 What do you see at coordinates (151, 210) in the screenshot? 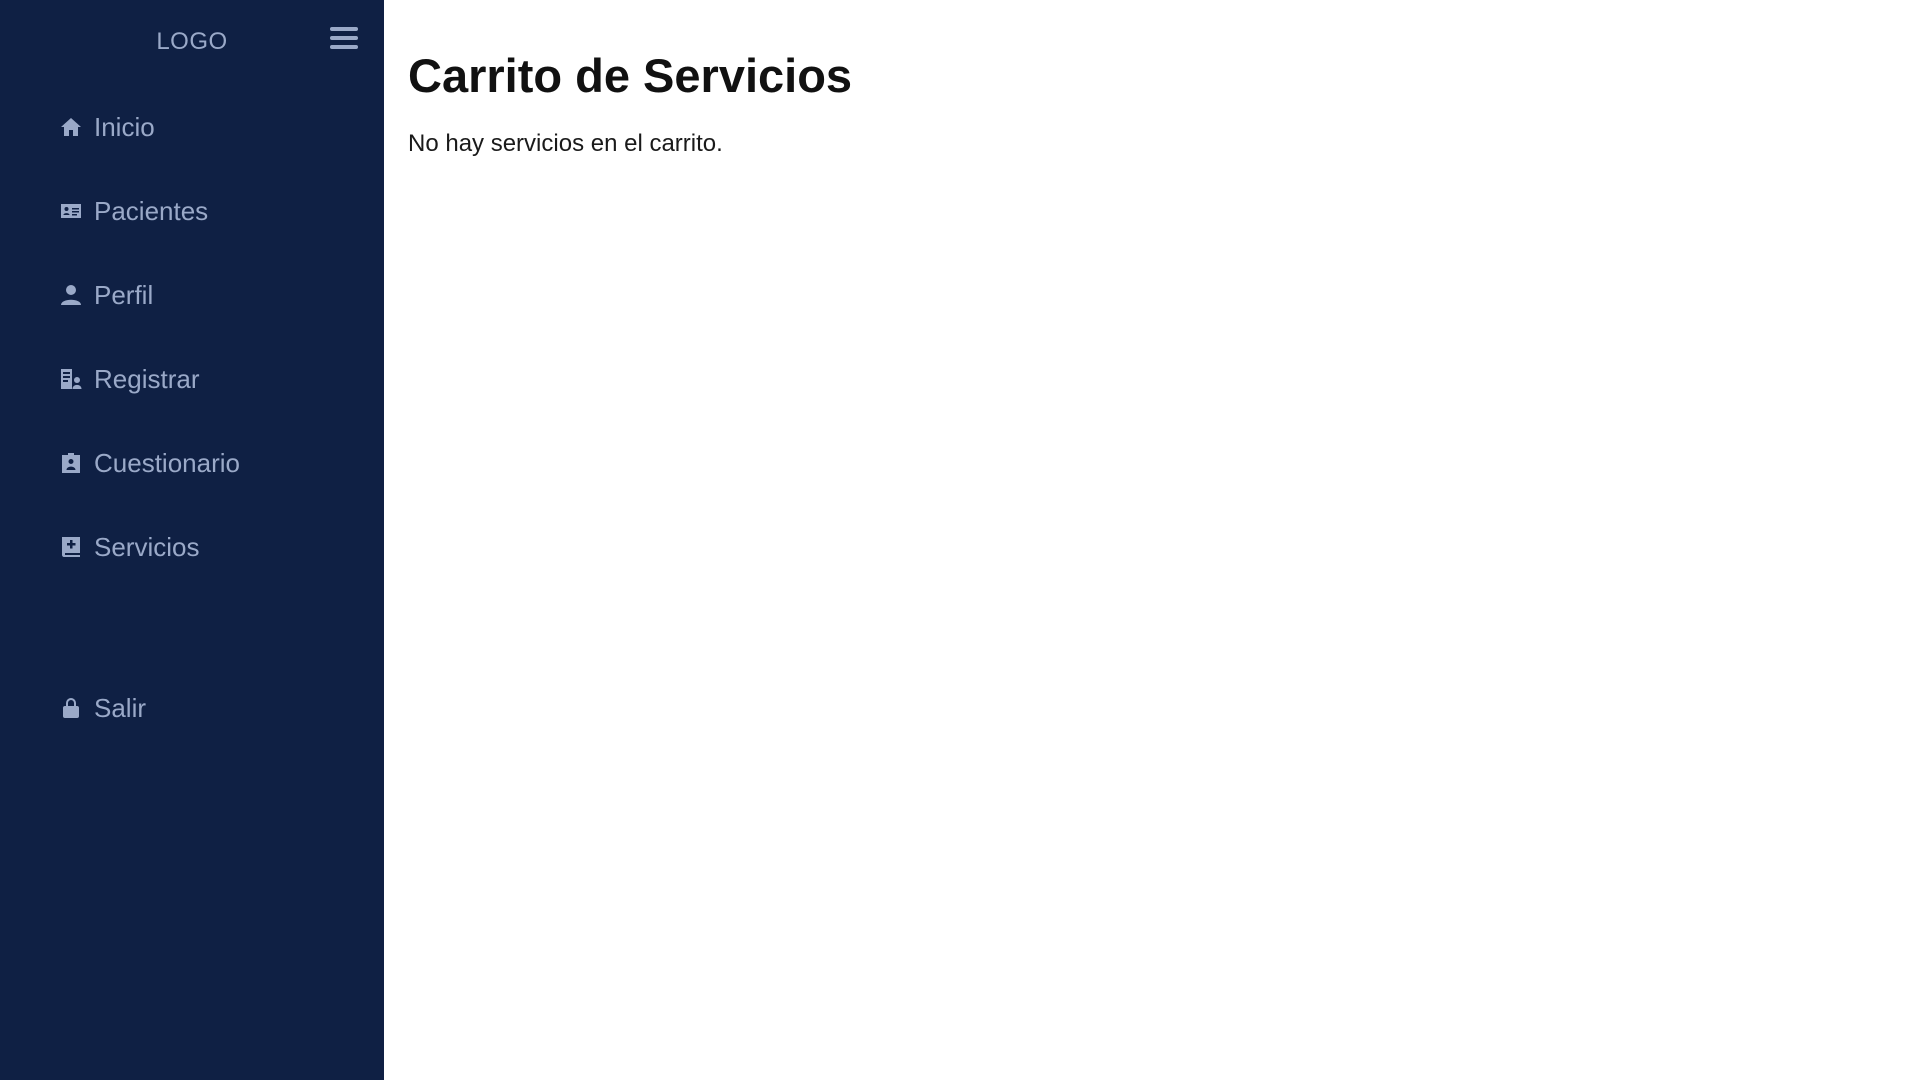
I see `sidebar-item-label: Pacientes` at bounding box center [151, 210].